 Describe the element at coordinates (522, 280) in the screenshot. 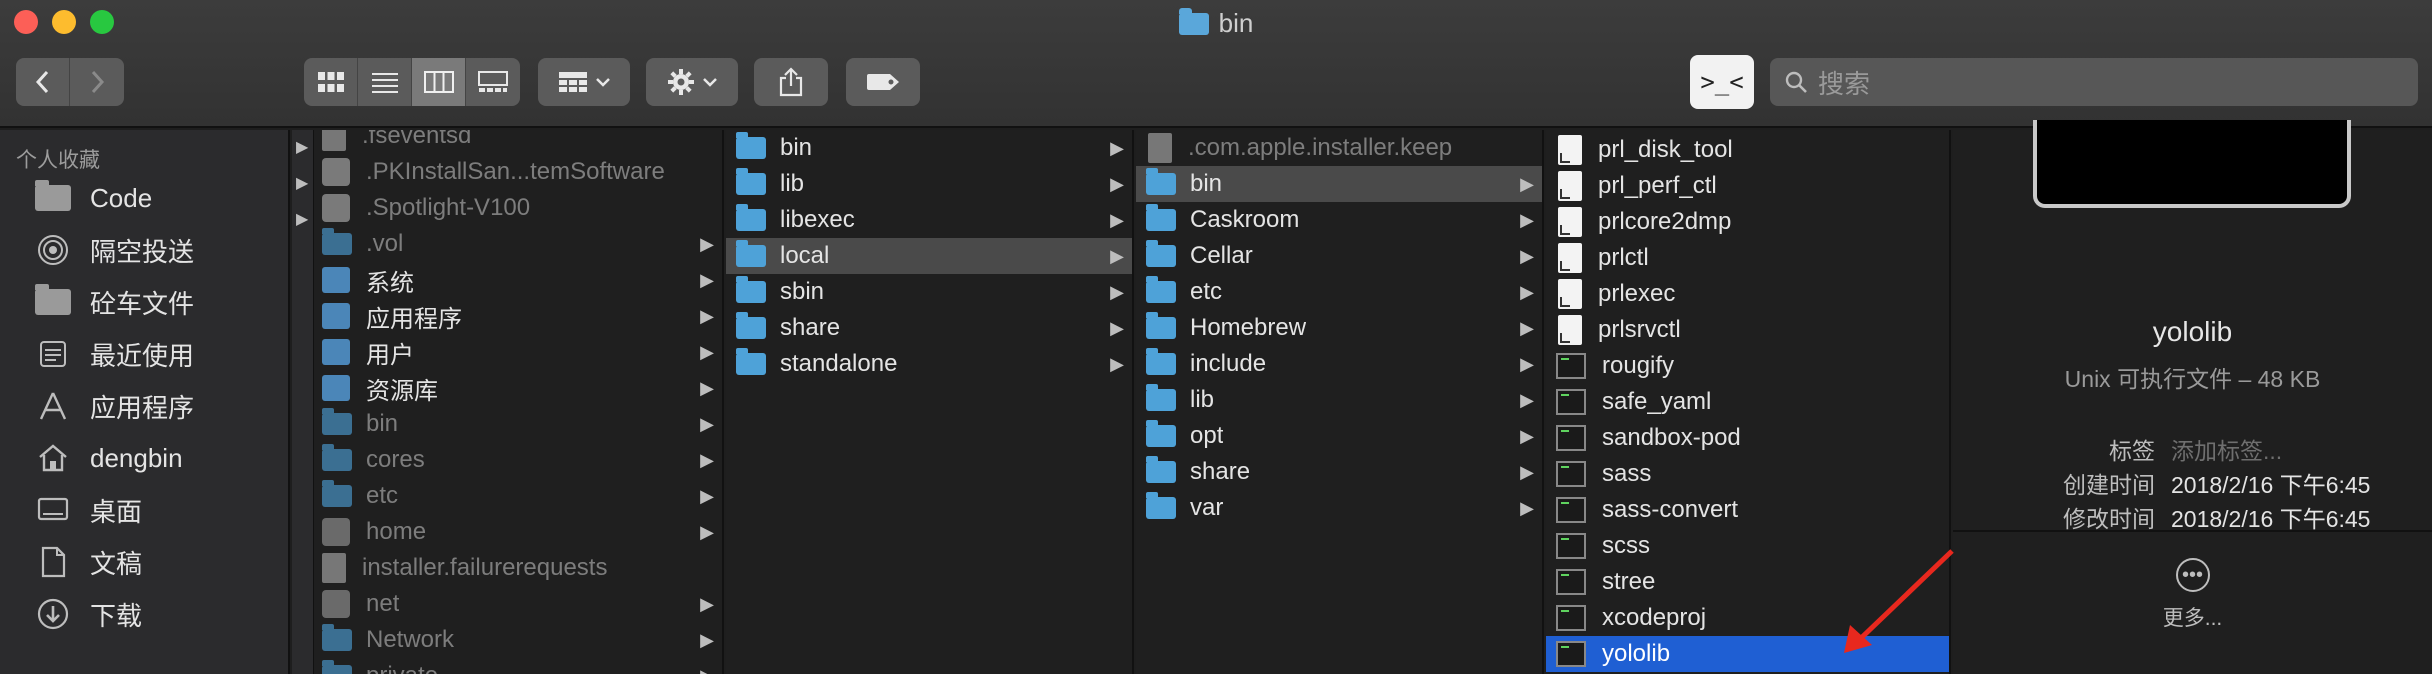

I see `list-item: 系统 ▶` at that location.